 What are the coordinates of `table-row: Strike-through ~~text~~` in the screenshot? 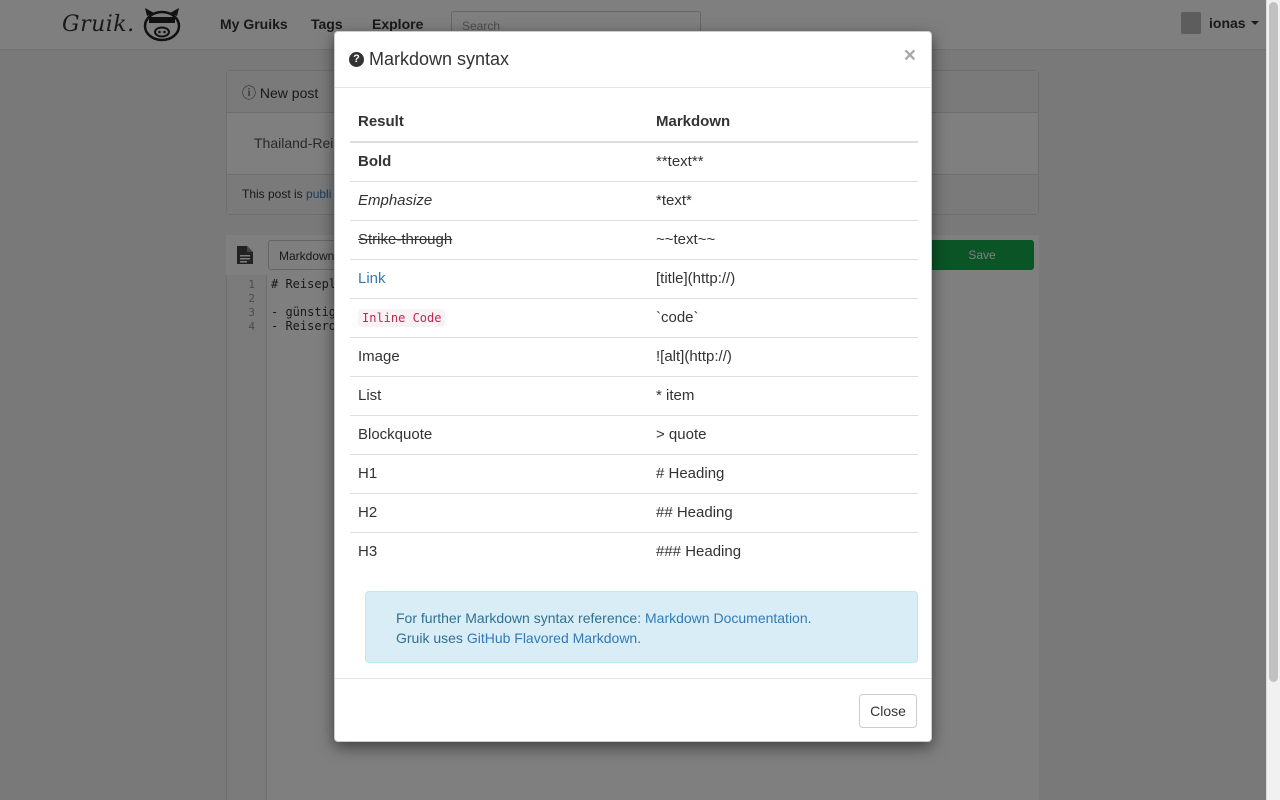 It's located at (634, 239).